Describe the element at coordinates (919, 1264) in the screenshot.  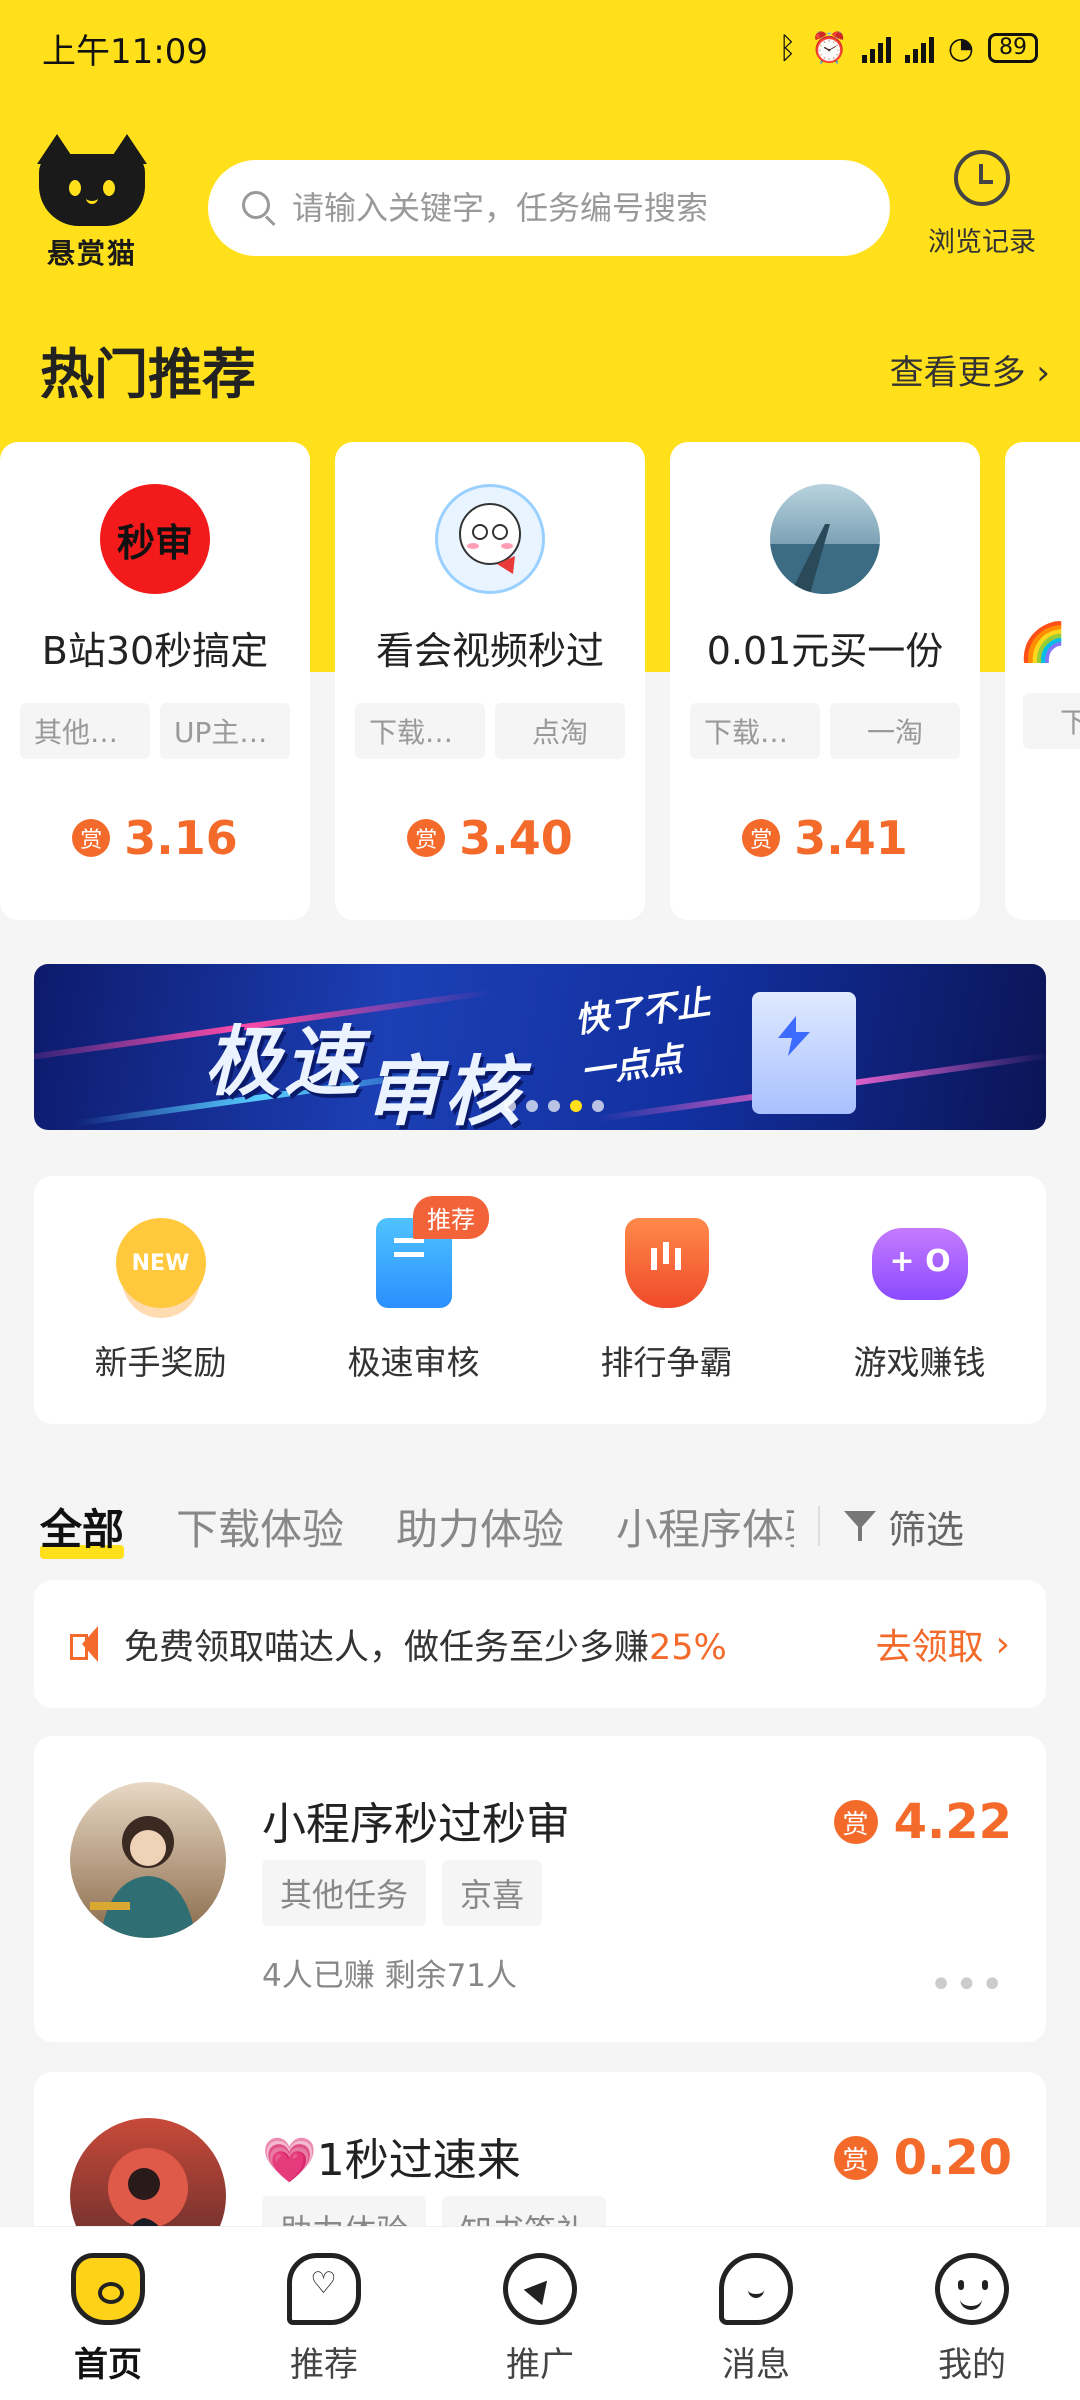
I see `gamepad-icon` at that location.